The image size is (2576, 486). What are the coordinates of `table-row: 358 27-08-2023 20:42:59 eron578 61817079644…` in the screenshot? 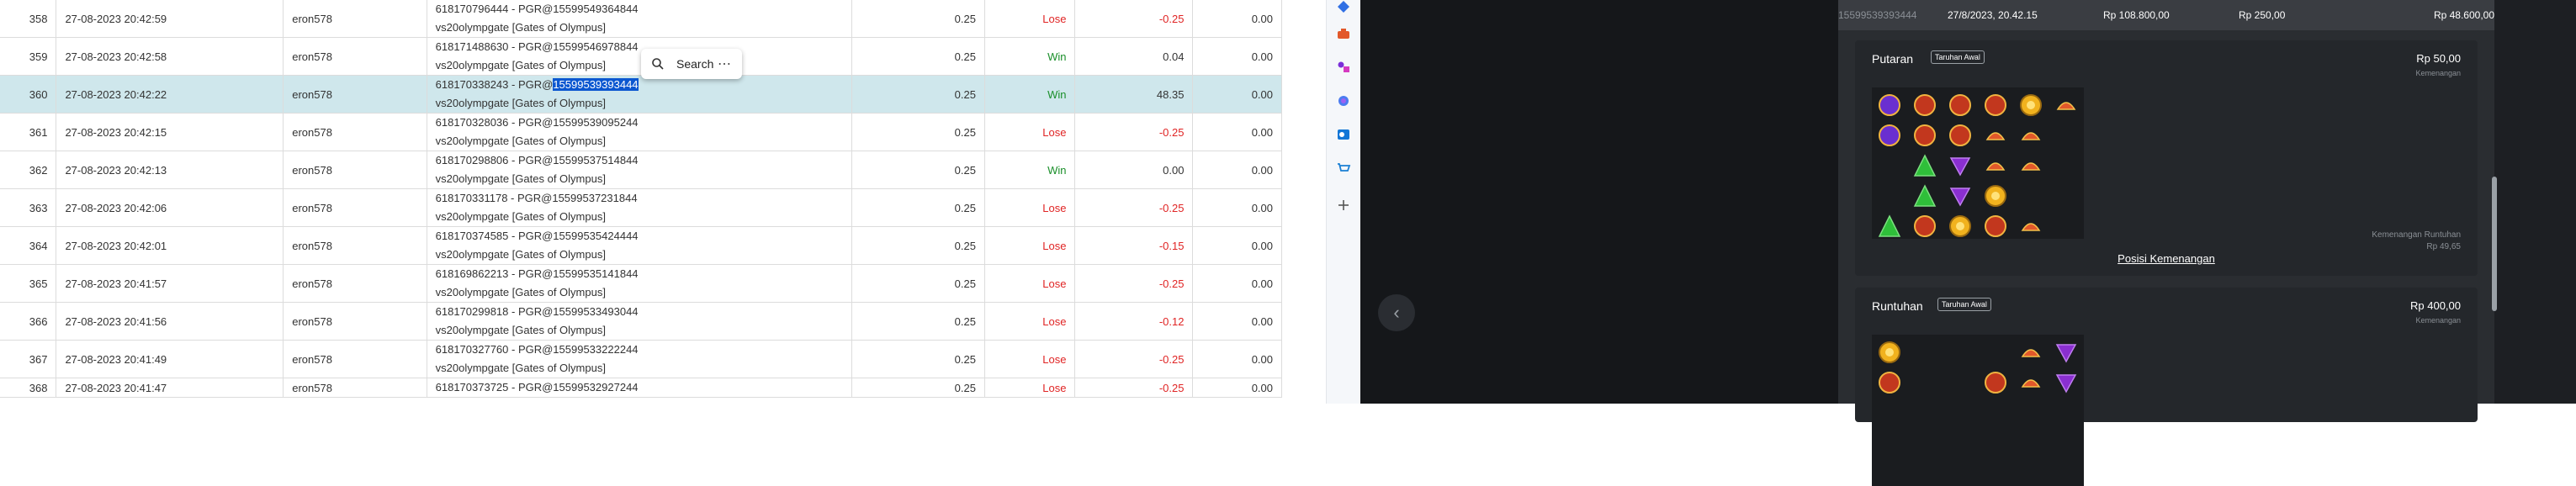 It's located at (641, 19).